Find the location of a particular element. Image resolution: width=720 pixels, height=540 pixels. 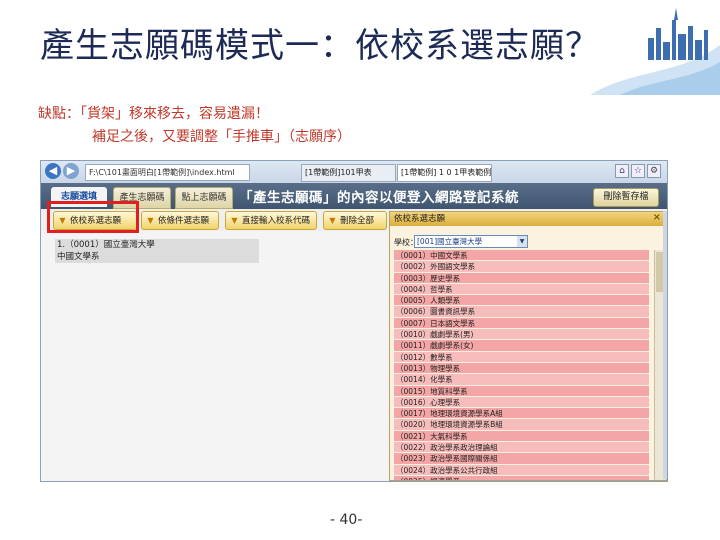

department-list-item: （0021）大氣科學系 is located at coordinates (521, 436).